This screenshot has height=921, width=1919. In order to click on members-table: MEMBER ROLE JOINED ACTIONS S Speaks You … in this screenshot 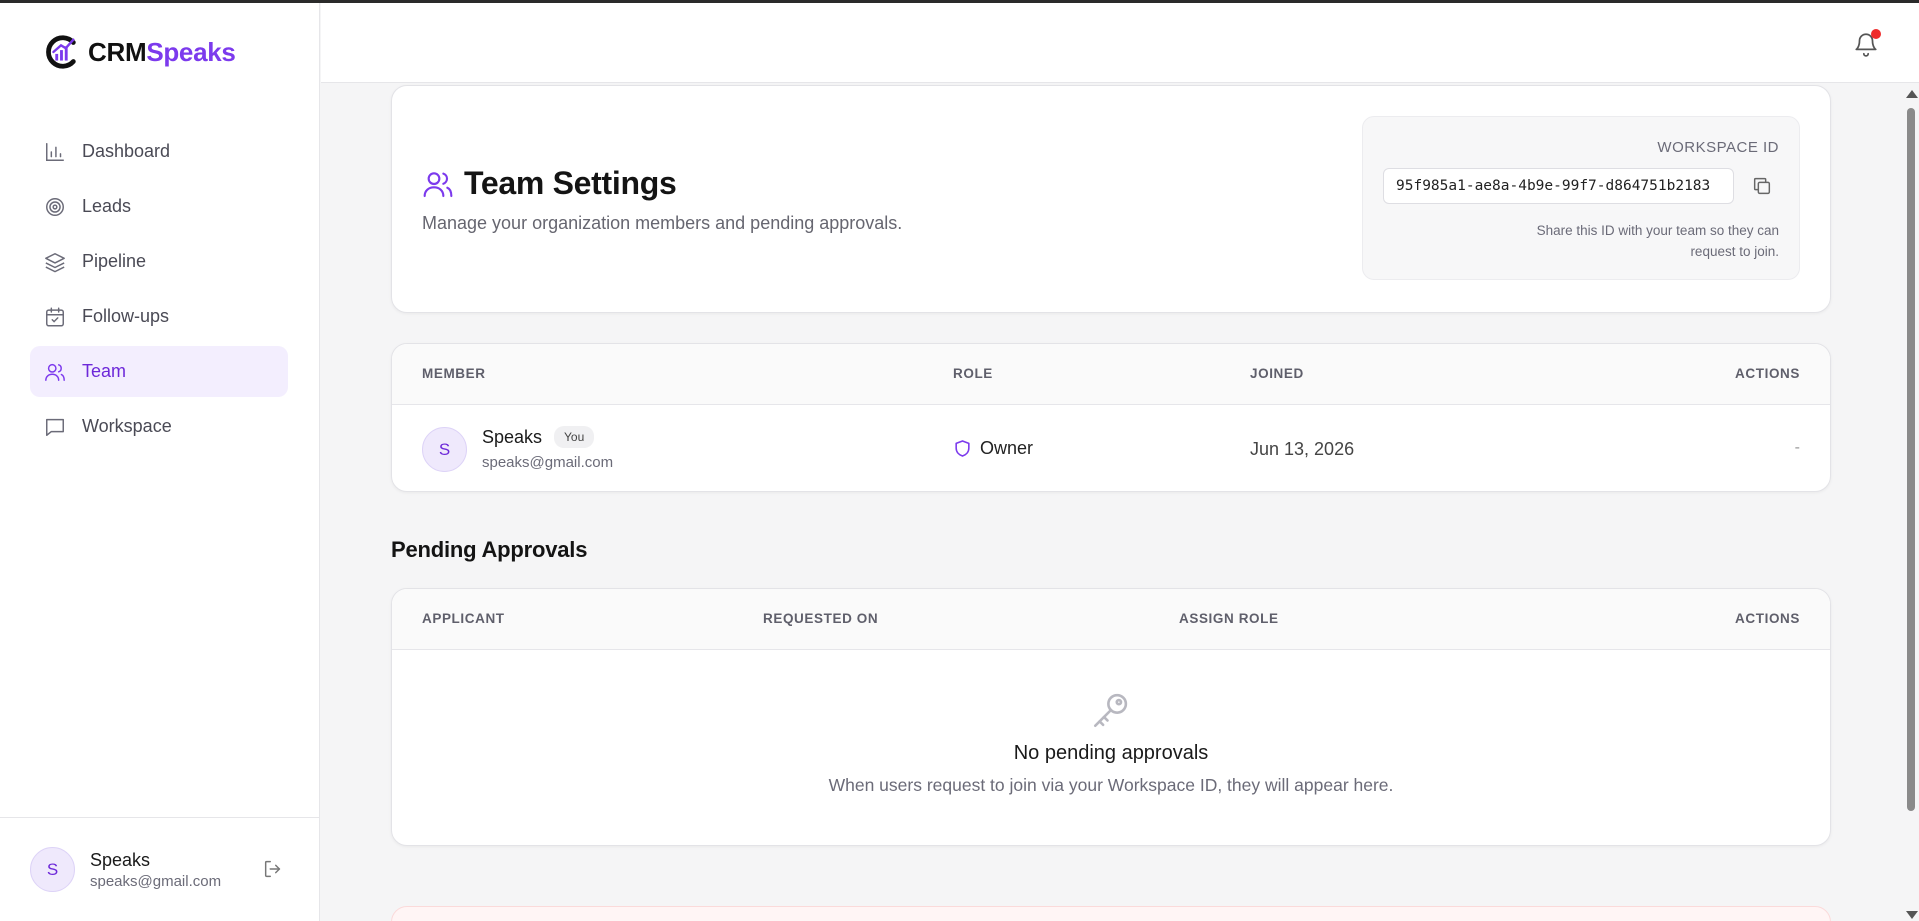, I will do `click(1111, 417)`.